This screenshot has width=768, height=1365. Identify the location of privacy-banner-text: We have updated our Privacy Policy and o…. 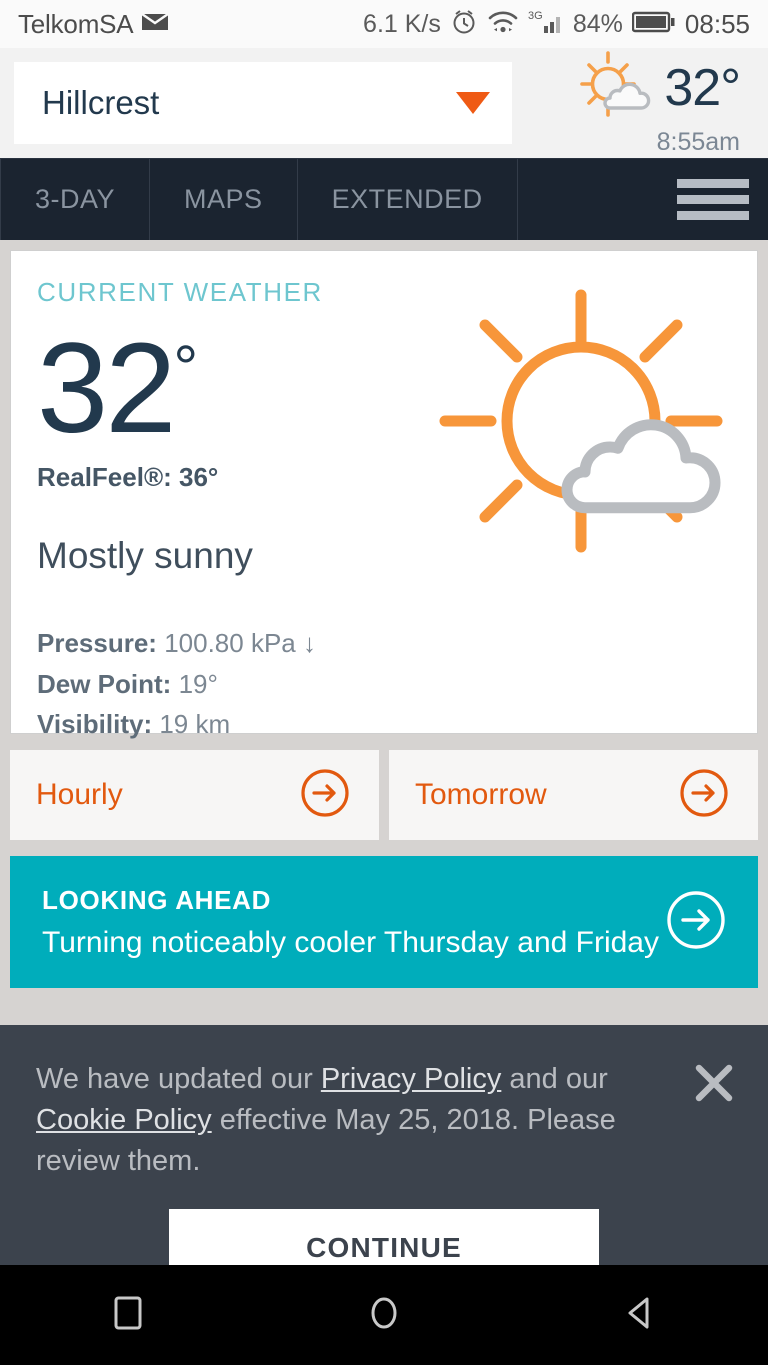
(356, 1121).